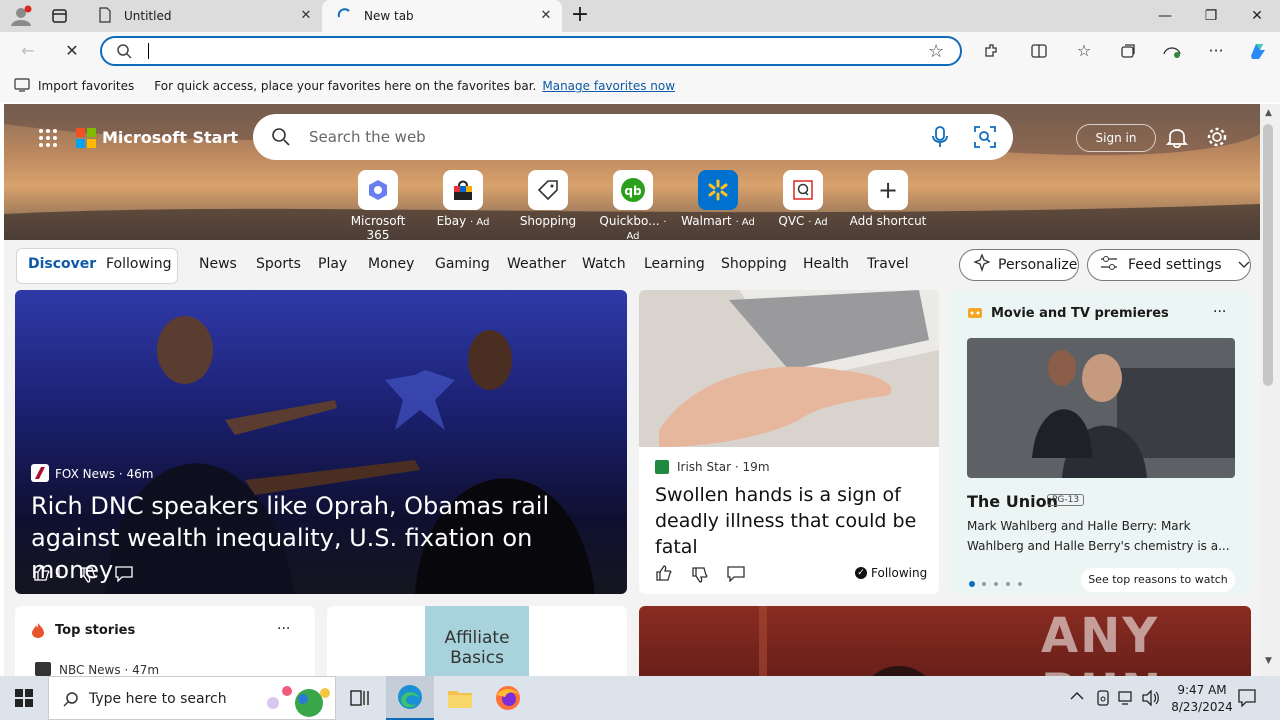 The image size is (1280, 720). Describe the element at coordinates (754, 264) in the screenshot. I see `nav-shopping: Shopping` at that location.